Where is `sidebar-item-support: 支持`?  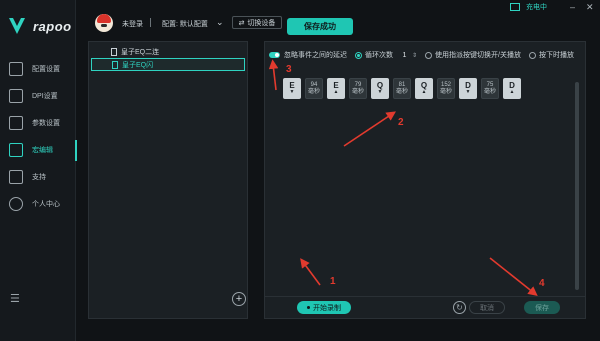 sidebar-item-support: 支持 is located at coordinates (38, 177).